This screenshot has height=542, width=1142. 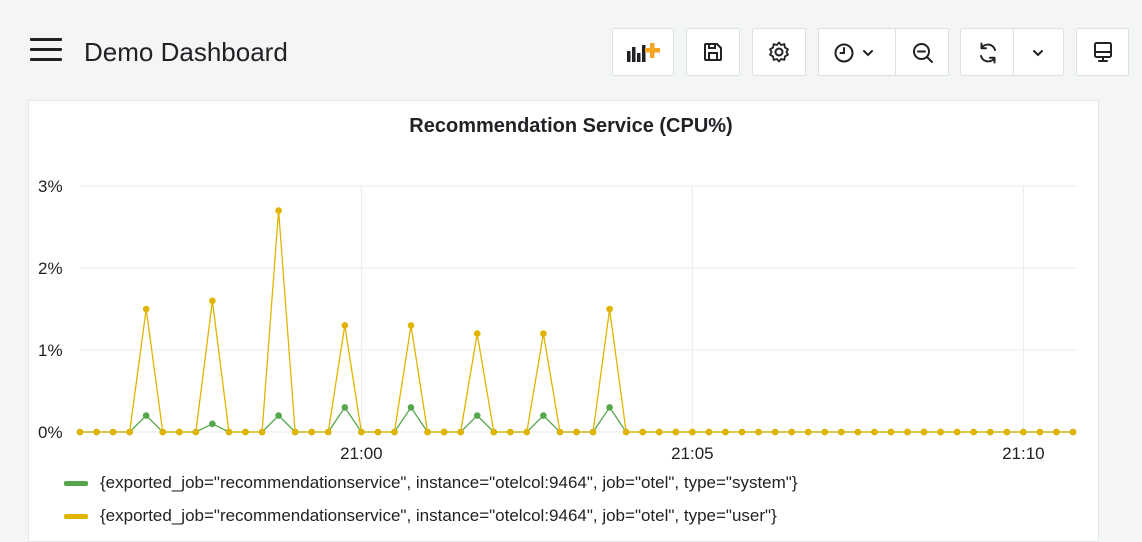 What do you see at coordinates (361, 453) in the screenshot?
I see `x-tick-label: 21:00` at bounding box center [361, 453].